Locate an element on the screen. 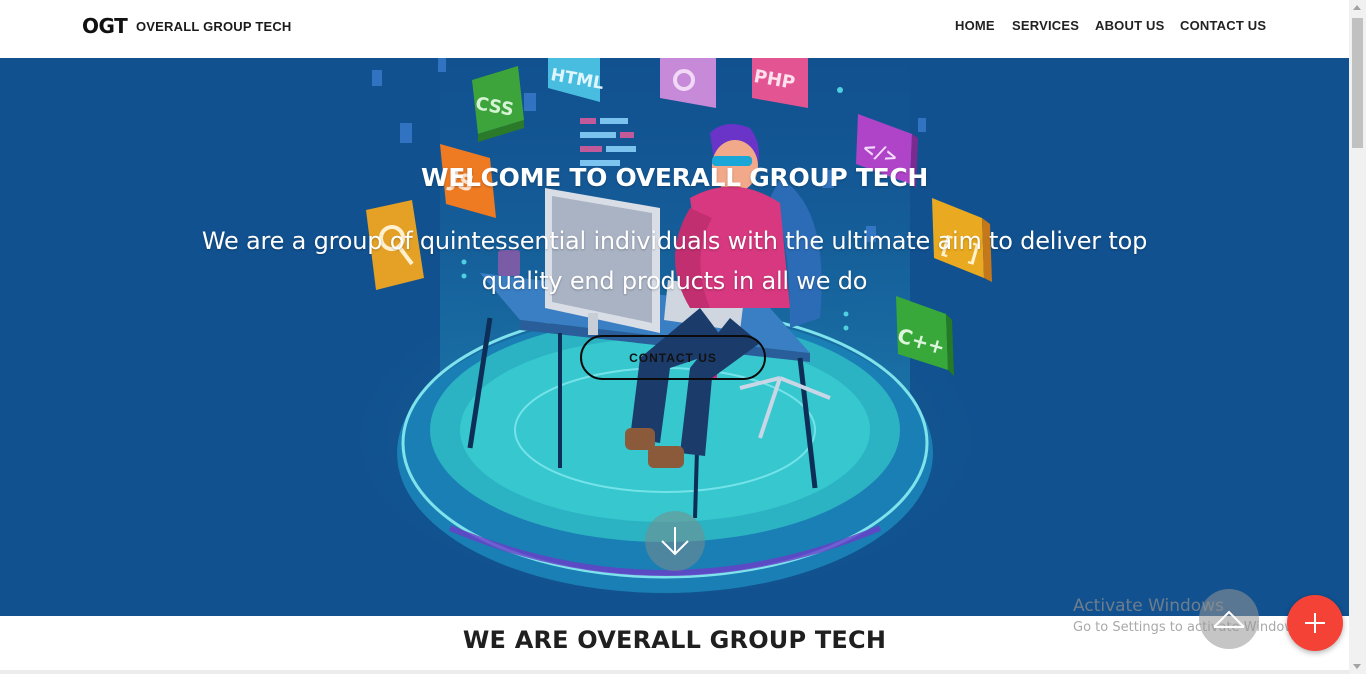 The height and width of the screenshot is (674, 1366). arrow-down-icon is located at coordinates (675, 541).